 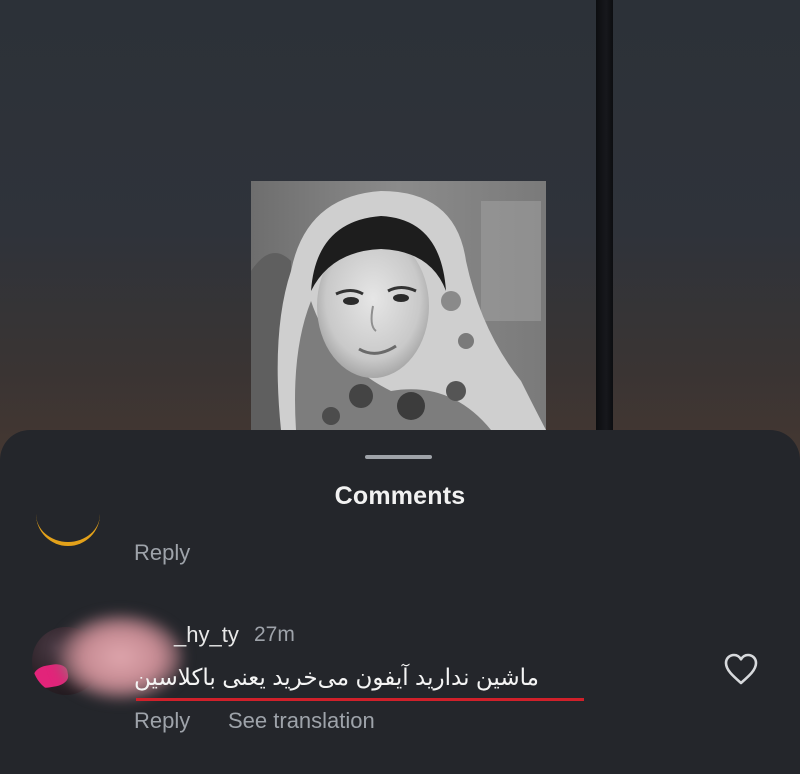 I want to click on comment-text: ماشین ندارید آیفون می‌خرید یعنی باکلاسین, so click(x=336, y=677).